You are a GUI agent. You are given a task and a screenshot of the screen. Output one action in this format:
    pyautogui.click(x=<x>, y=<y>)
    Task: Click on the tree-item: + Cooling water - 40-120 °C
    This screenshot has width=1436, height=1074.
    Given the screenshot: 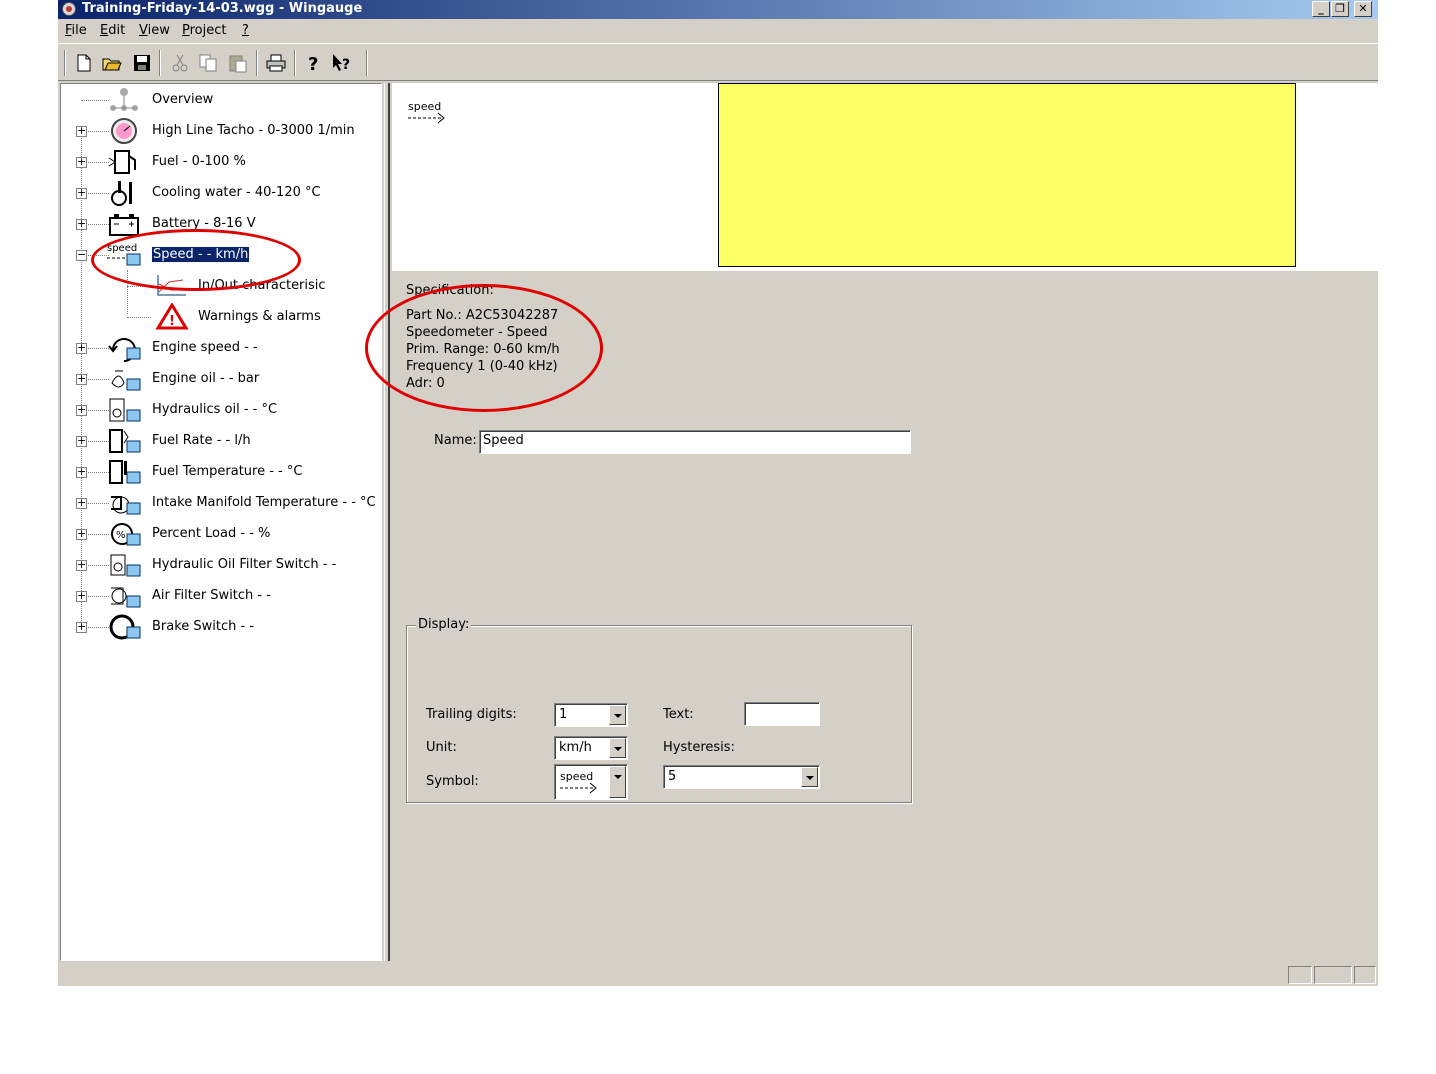 What is the action you would take?
    pyautogui.click(x=221, y=193)
    